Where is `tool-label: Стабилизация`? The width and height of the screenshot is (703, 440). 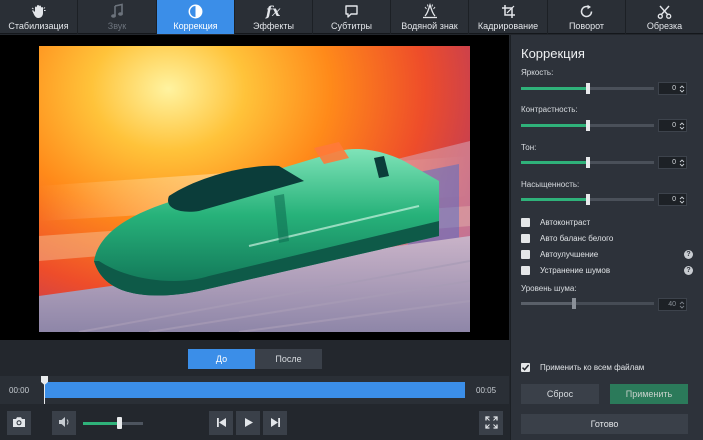
tool-label: Стабилизация is located at coordinates (38, 26).